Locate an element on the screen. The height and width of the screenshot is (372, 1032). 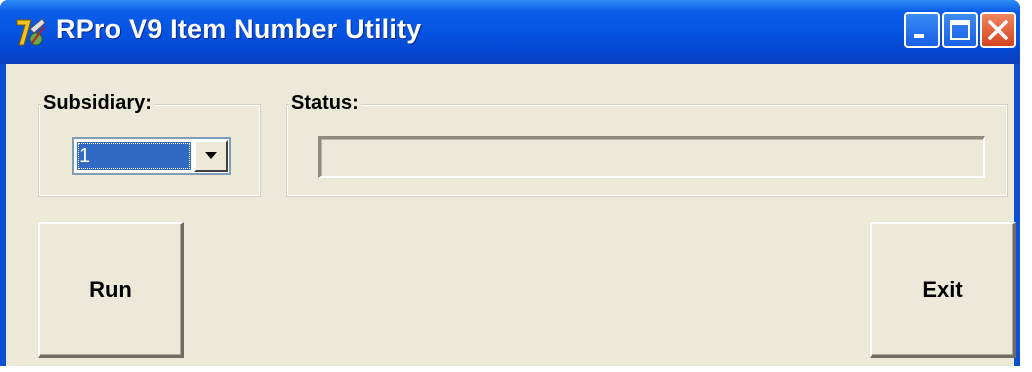
subsidiary-group: Subsidiary: 1 is located at coordinates (149, 144).